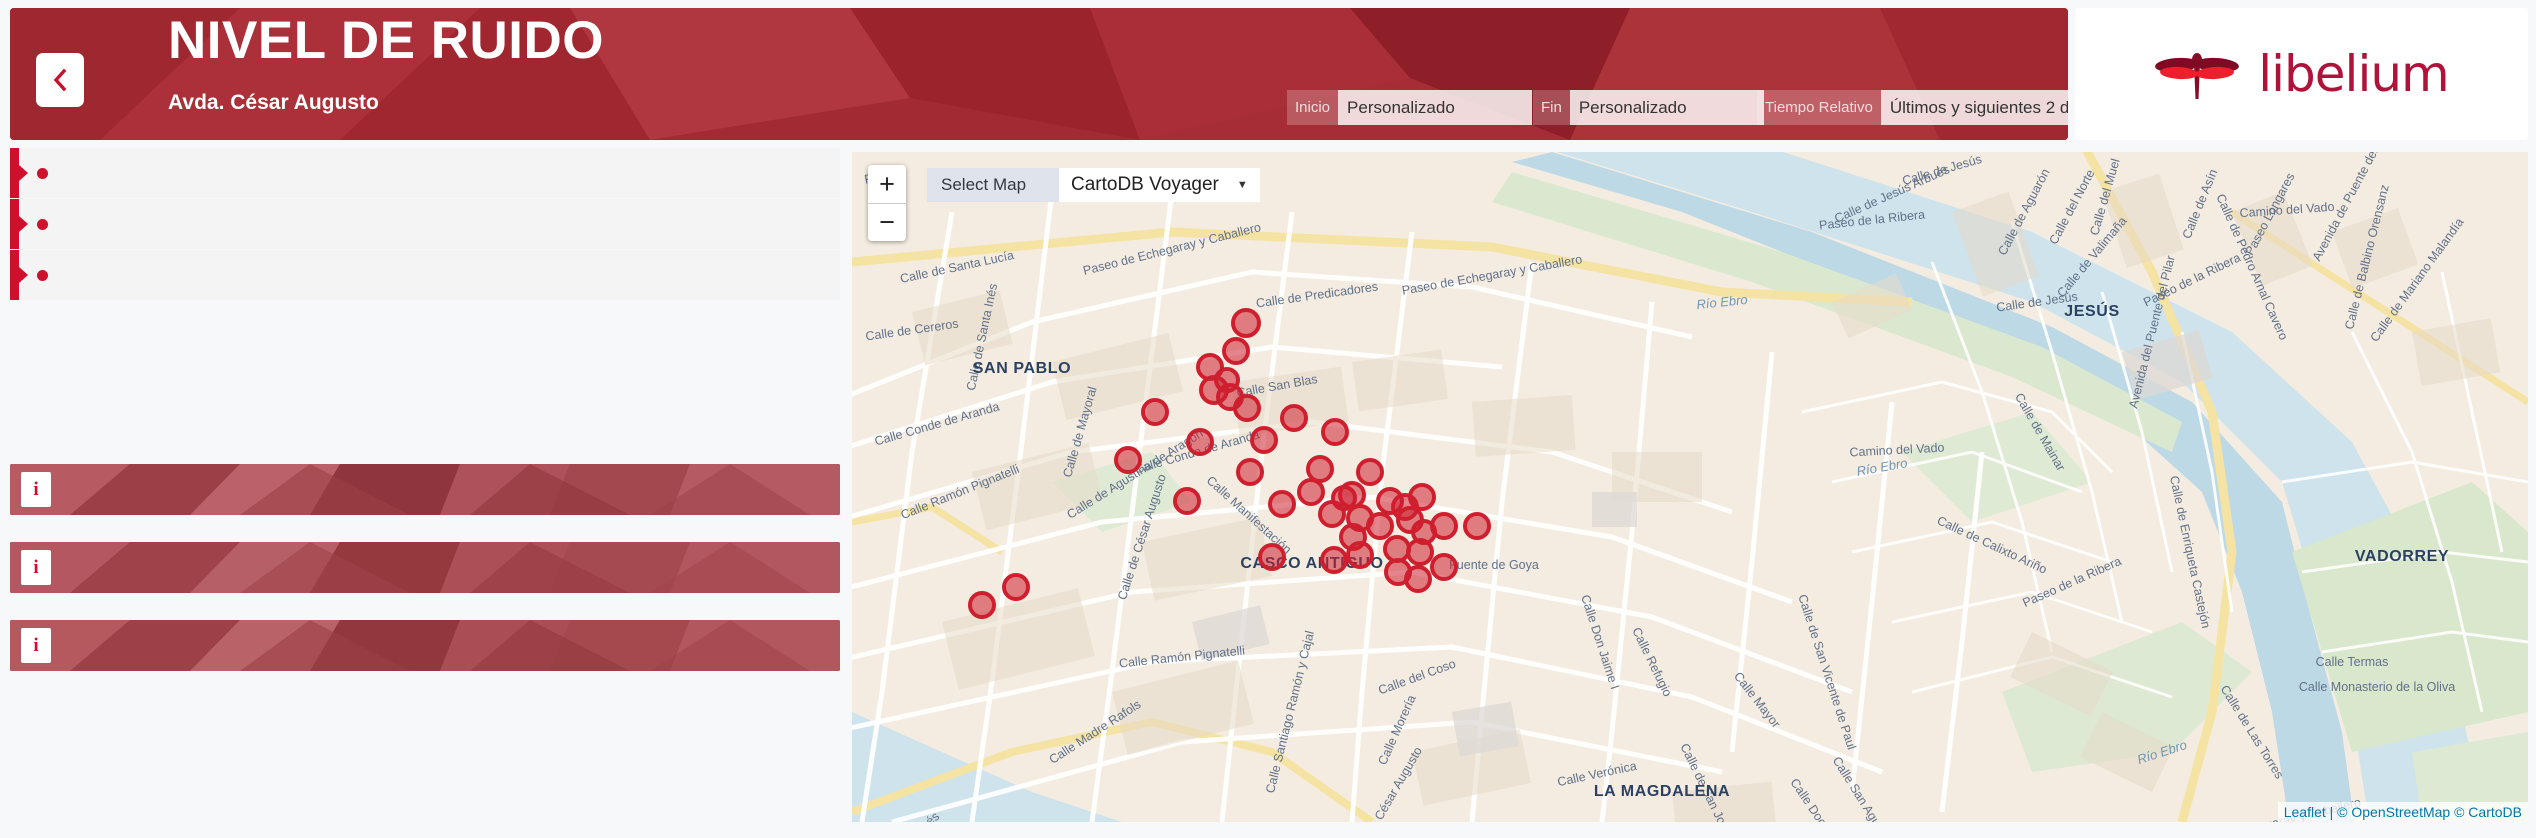 The height and width of the screenshot is (838, 2536). I want to click on chevron-down-icon: ▼, so click(1242, 185).